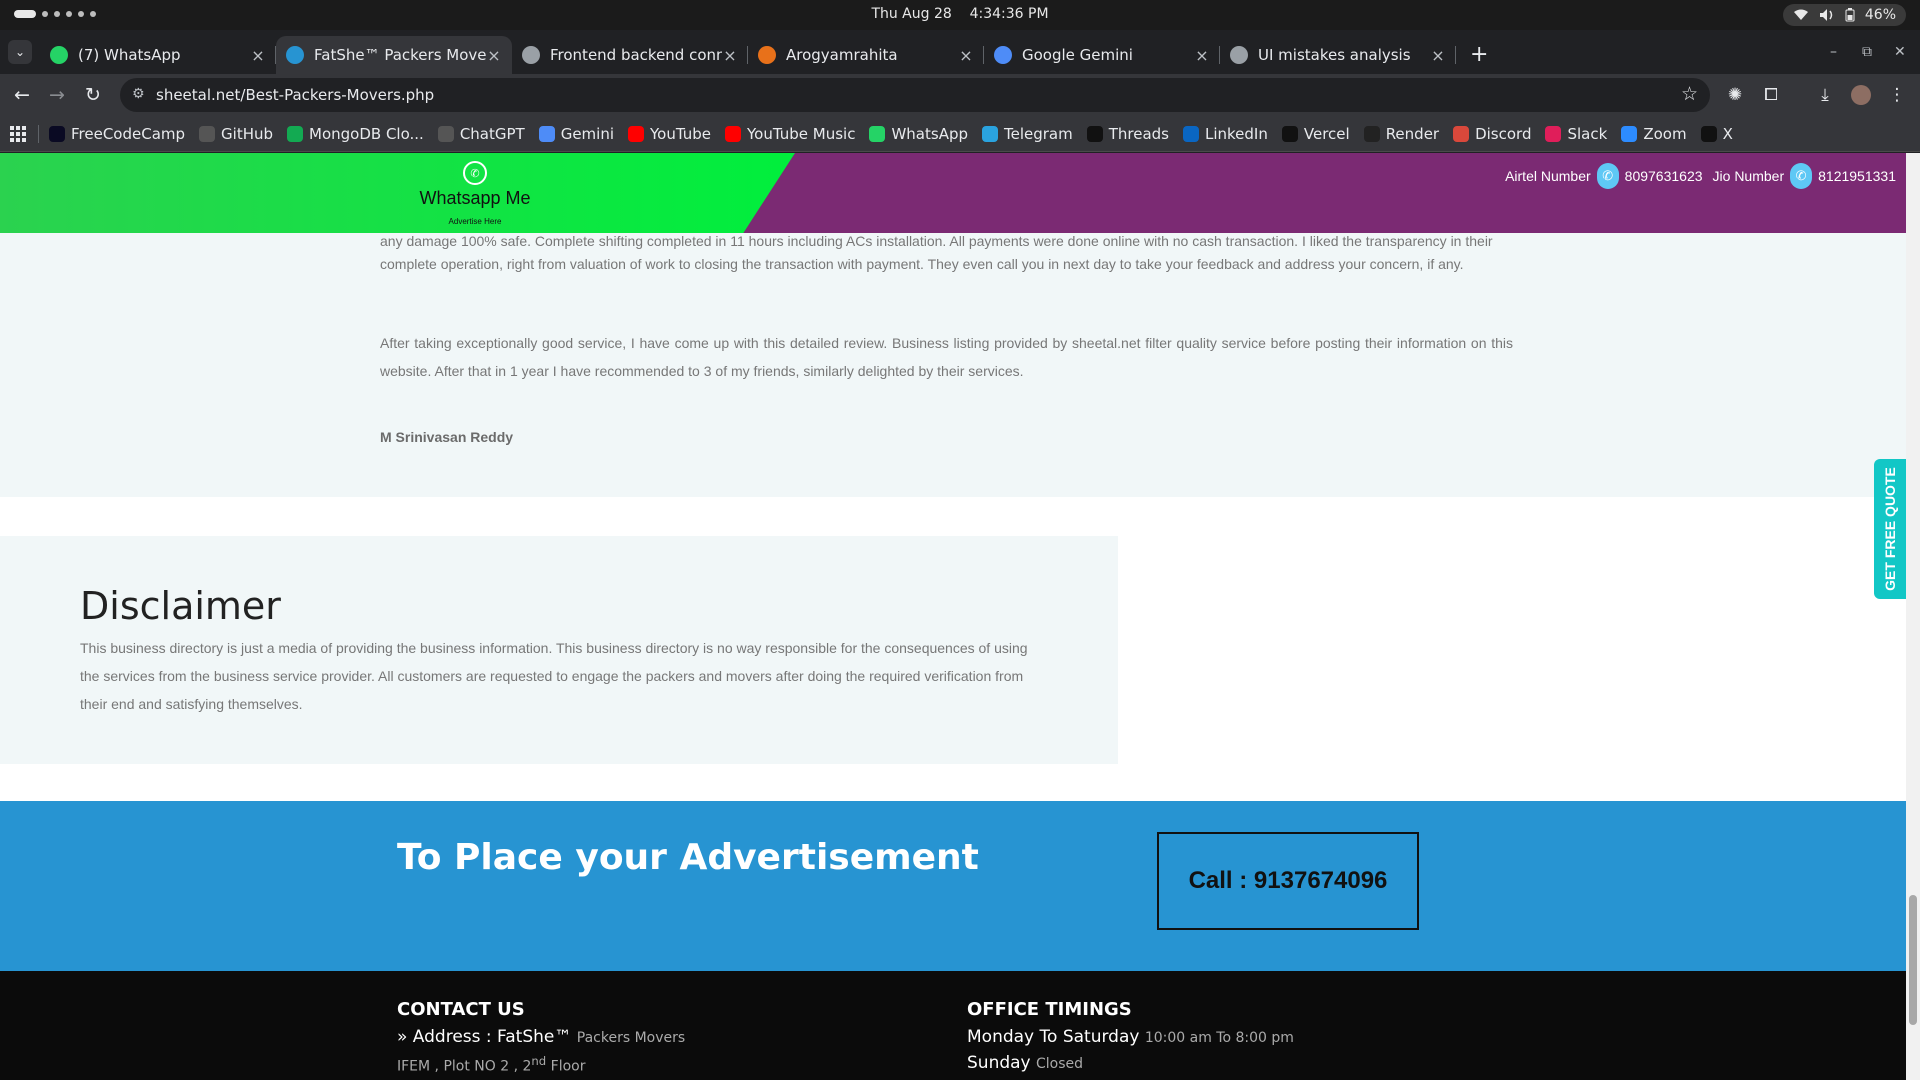 The width and height of the screenshot is (1920, 1080). Describe the element at coordinates (1833, 52) in the screenshot. I see `minimize-button: –` at that location.